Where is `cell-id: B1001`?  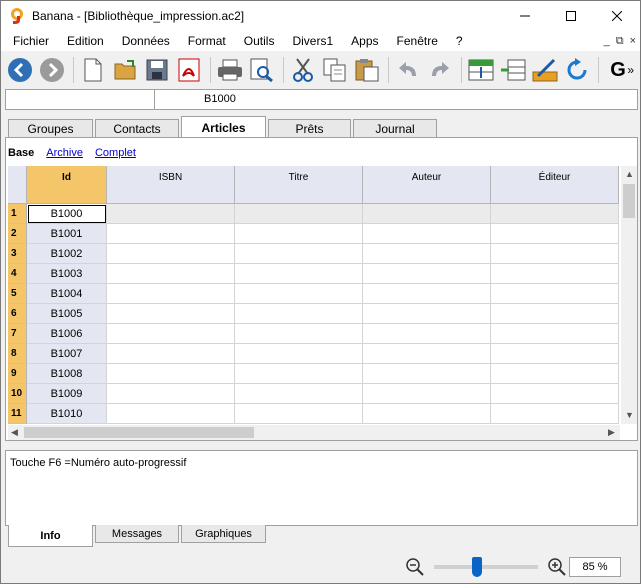
cell-id: B1001 is located at coordinates (67, 234).